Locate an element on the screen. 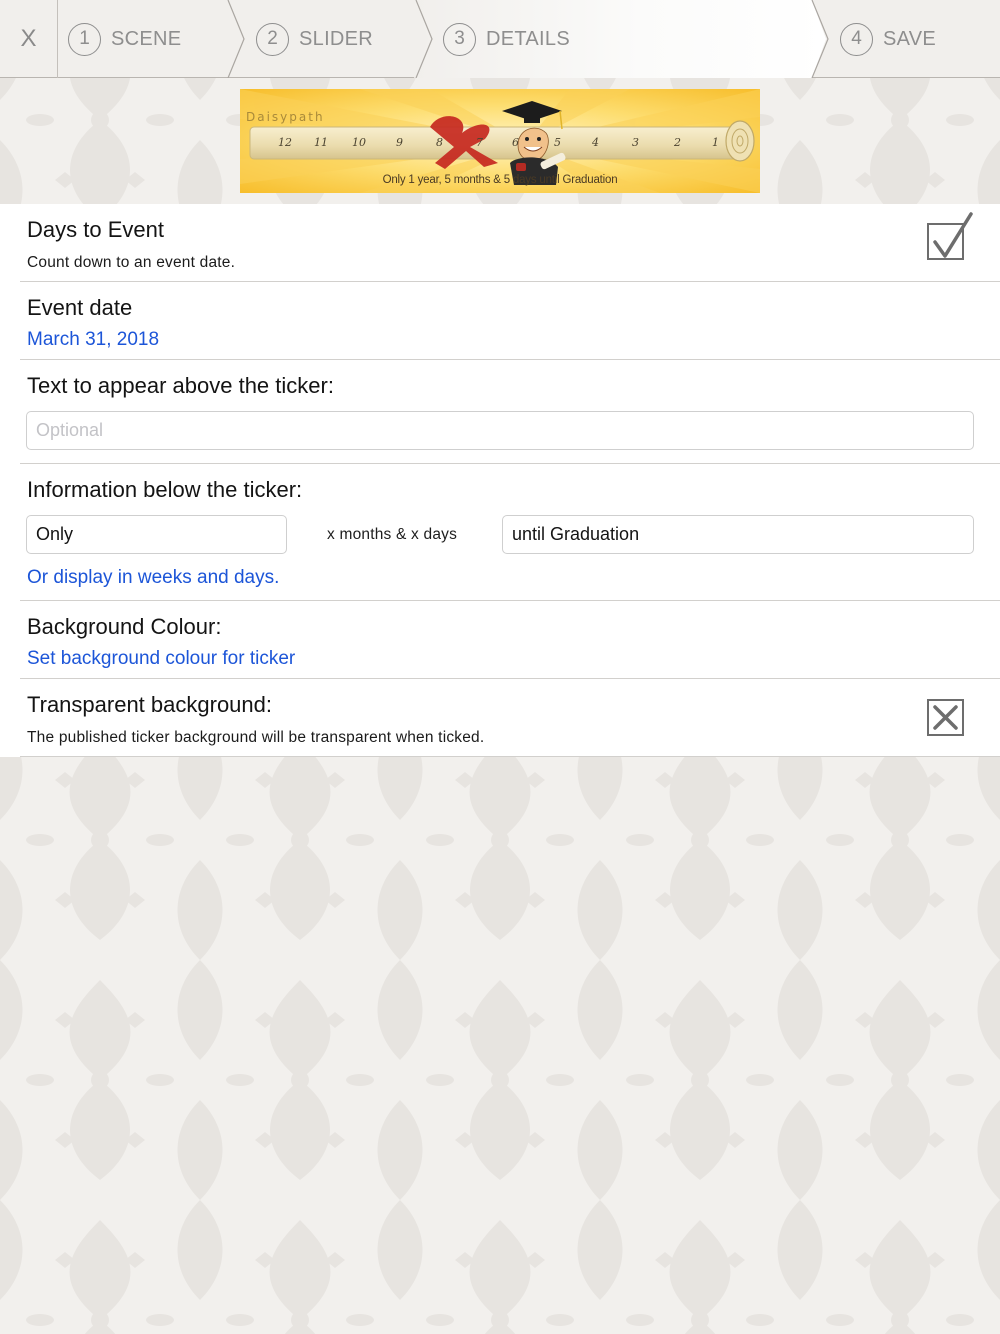  info-below-title: Information below the ticker: is located at coordinates (165, 489).